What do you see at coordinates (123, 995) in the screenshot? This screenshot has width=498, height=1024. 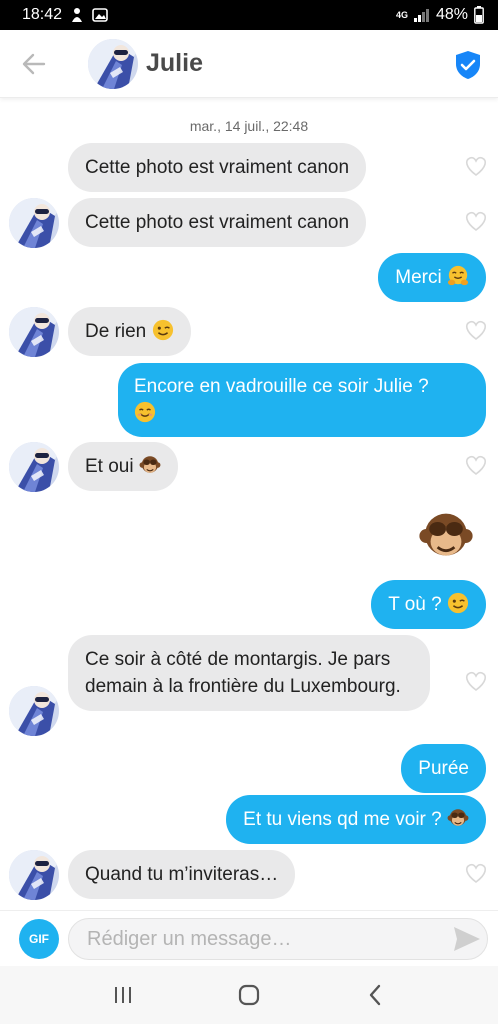 I see `recent-apps-icon` at bounding box center [123, 995].